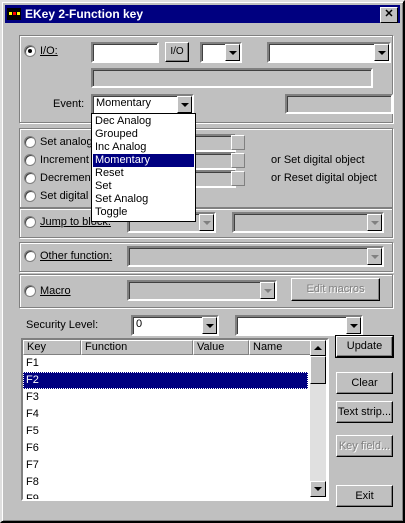 This screenshot has height=523, width=405. What do you see at coordinates (280, 347) in the screenshot?
I see `column-header-name: Name` at bounding box center [280, 347].